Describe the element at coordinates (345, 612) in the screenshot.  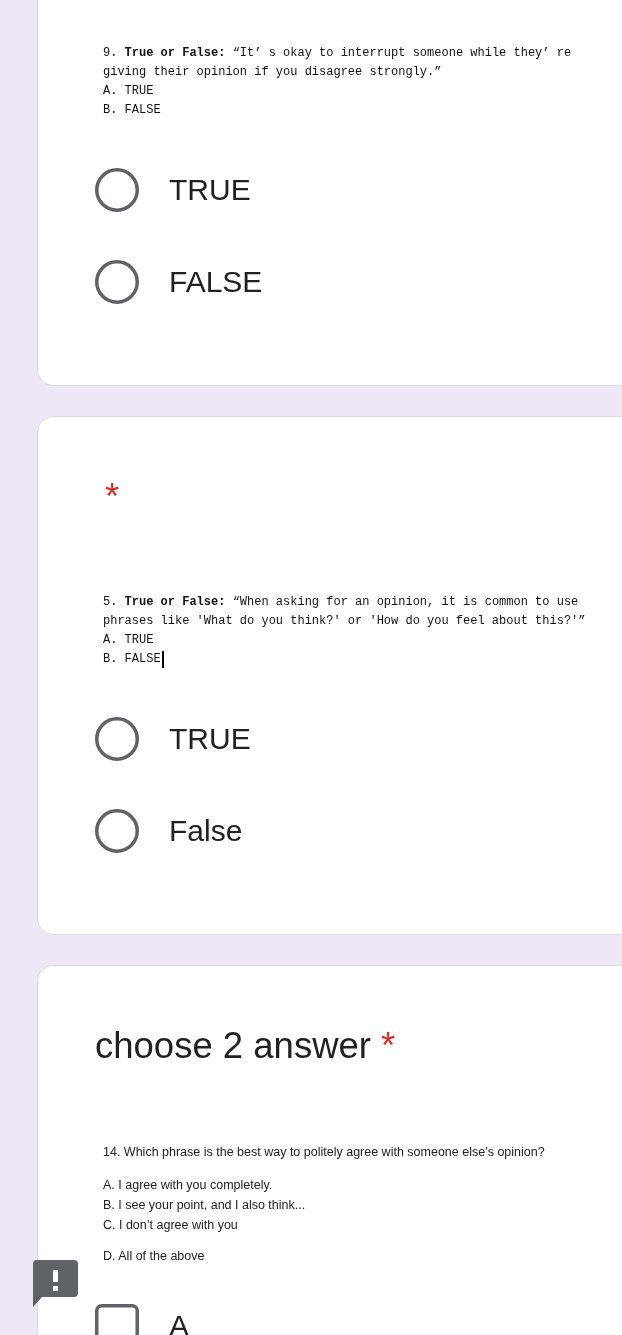
I see `question-text: 5. True or False: “When asking for an opinion, it is common to use phrases like 'What do you think?' or 'How do you feel about this?'”` at that location.